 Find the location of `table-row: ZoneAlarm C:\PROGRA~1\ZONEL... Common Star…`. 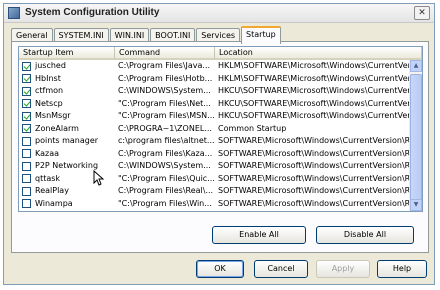

table-row: ZoneAlarm C:\PROGRA~1\ZONEL... Common Star… is located at coordinates (214, 129).